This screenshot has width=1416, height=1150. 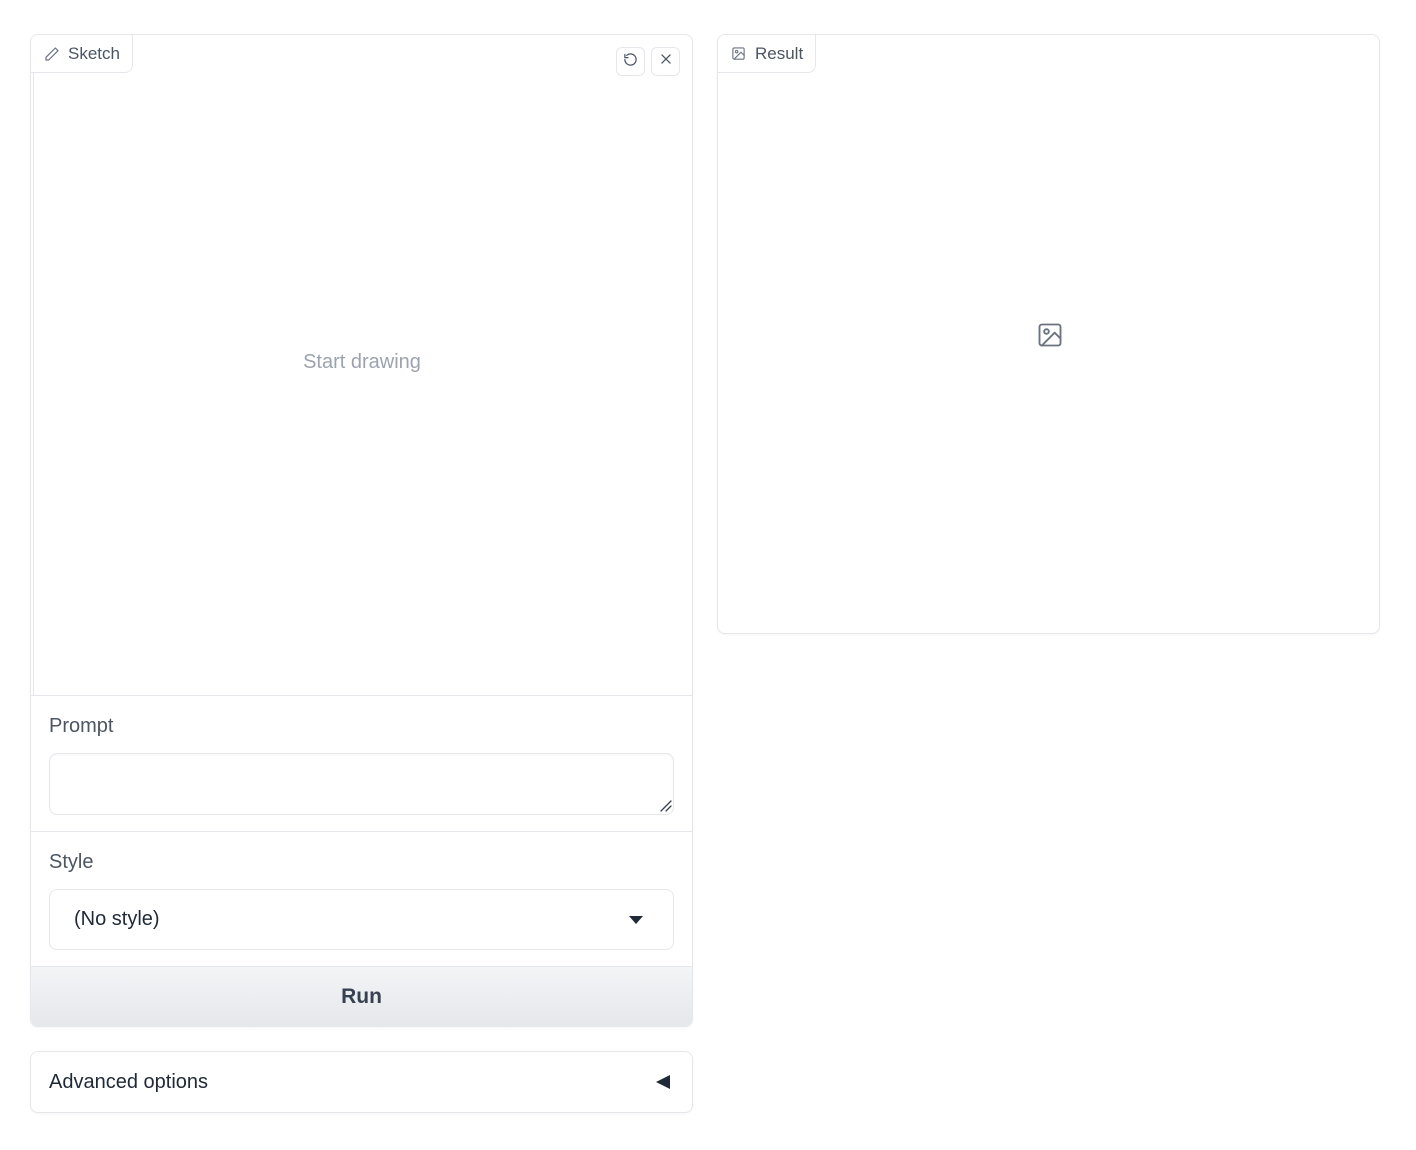 I want to click on pencil-icon, so click(x=51, y=53).